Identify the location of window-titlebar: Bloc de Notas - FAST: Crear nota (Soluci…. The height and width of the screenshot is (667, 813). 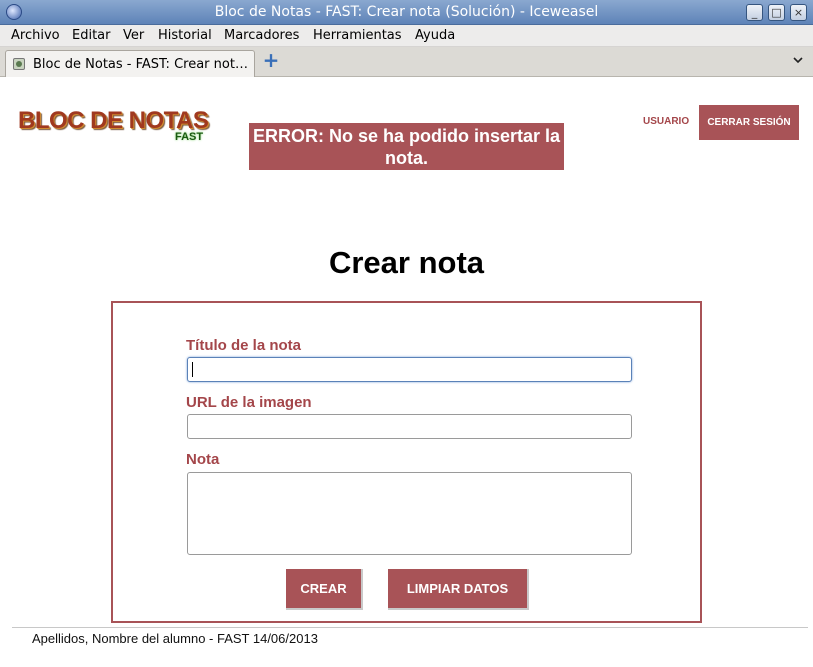
(406, 12).